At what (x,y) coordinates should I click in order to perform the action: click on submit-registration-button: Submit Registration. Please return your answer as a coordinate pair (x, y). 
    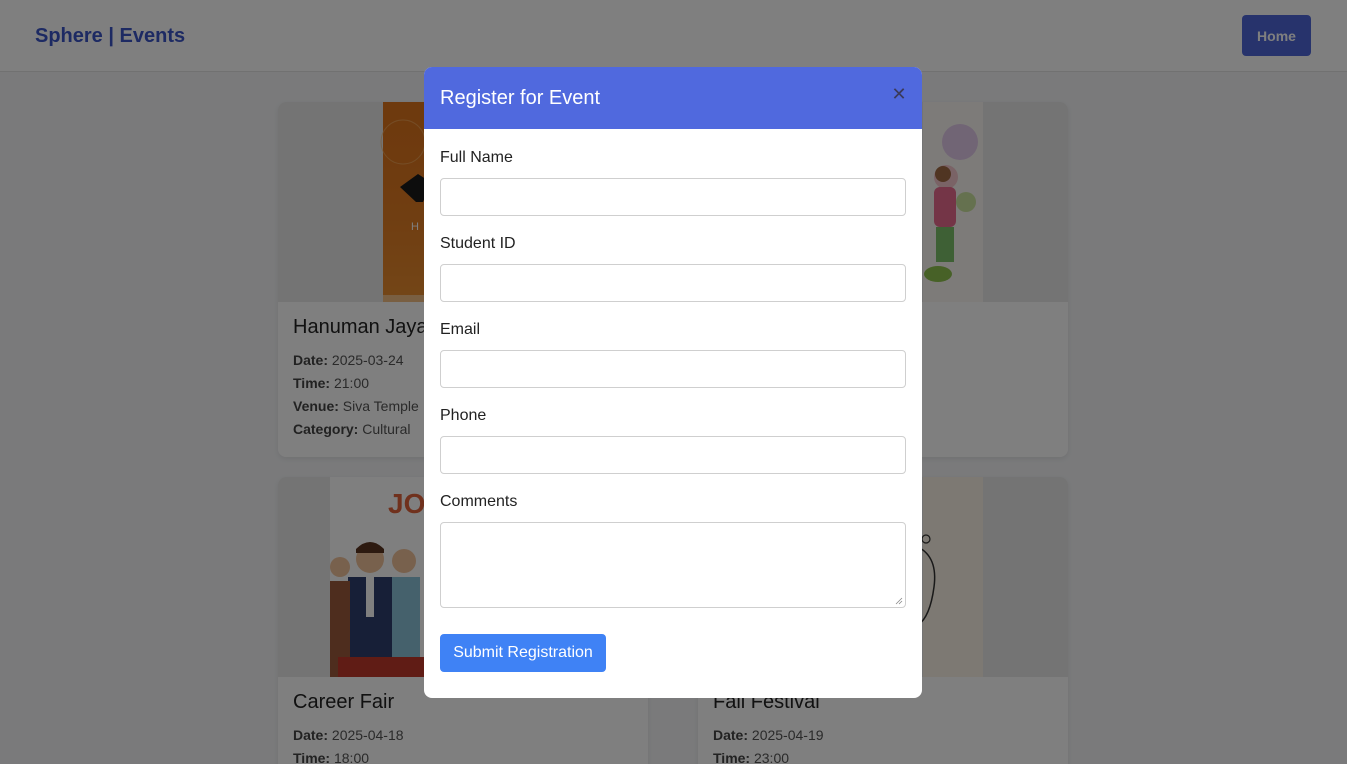
    Looking at the image, I should click on (523, 653).